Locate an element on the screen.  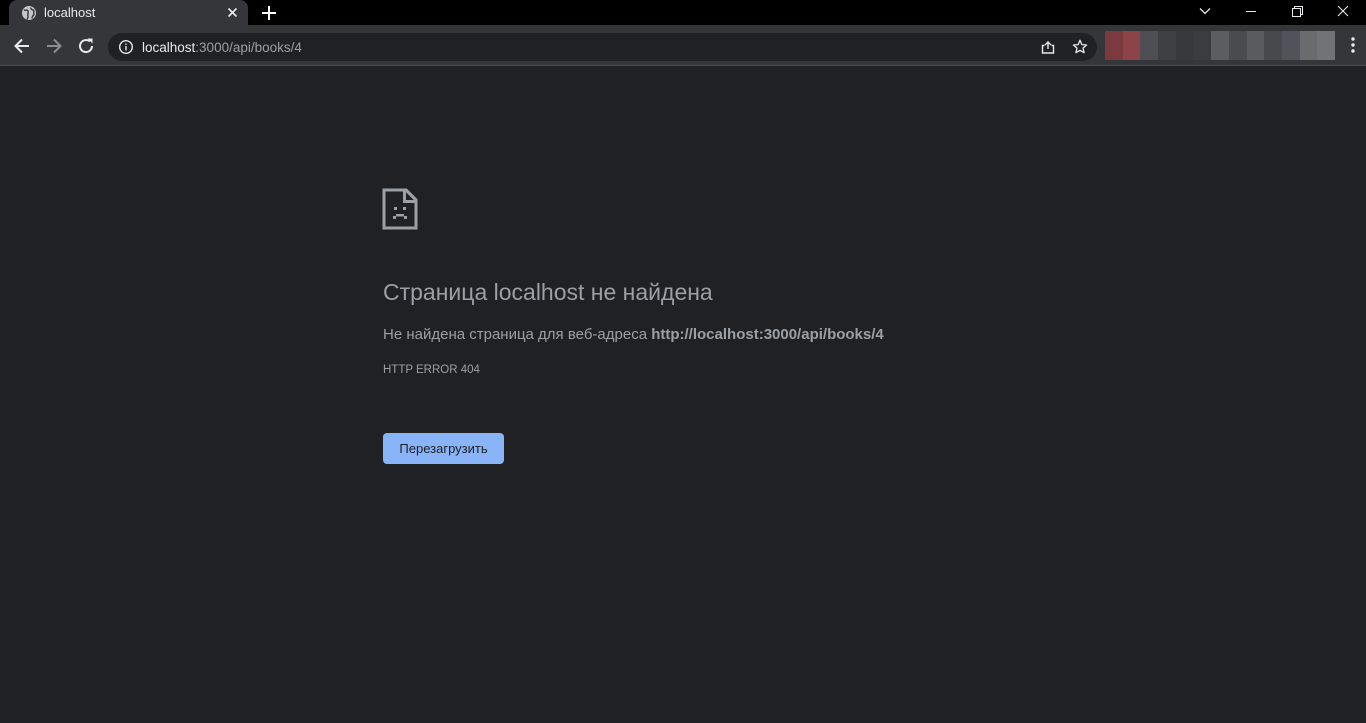
plus-icon is located at coordinates (269, 13).